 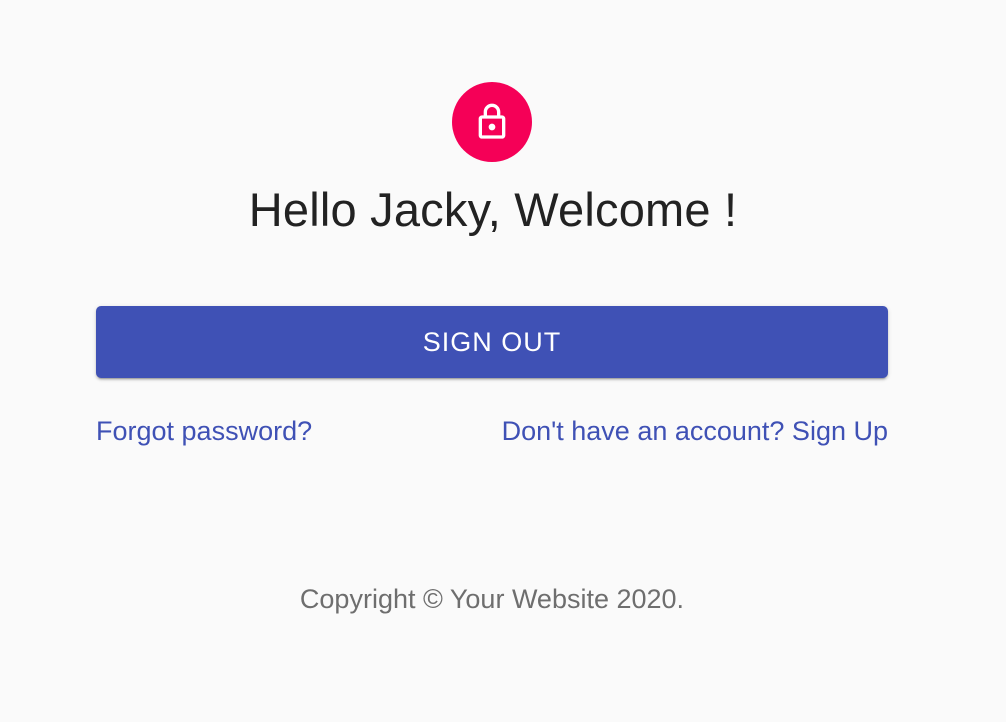 I want to click on forgot-password-link: Forgot password?, so click(x=204, y=431).